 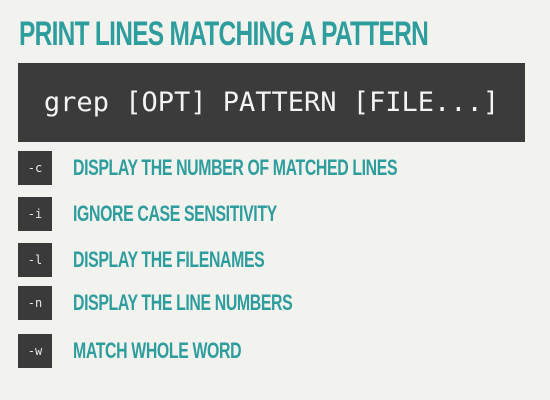 What do you see at coordinates (35, 260) in the screenshot?
I see `option-flag: -l` at bounding box center [35, 260].